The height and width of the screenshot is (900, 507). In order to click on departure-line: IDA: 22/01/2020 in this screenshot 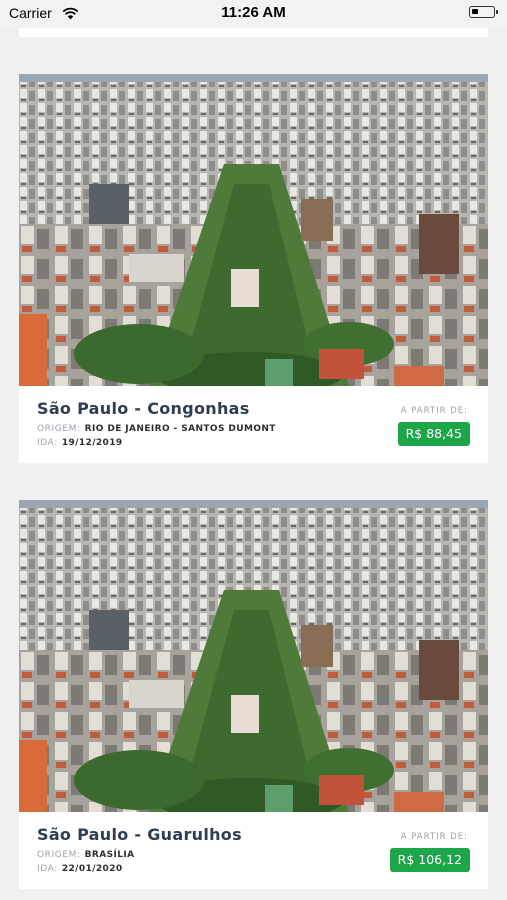, I will do `click(80, 869)`.